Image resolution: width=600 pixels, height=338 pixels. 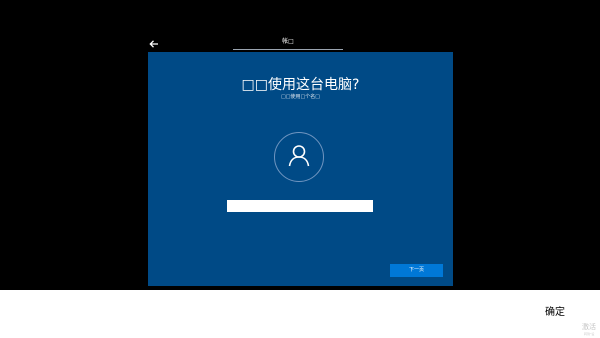 I want to click on name-input, so click(x=300, y=206).